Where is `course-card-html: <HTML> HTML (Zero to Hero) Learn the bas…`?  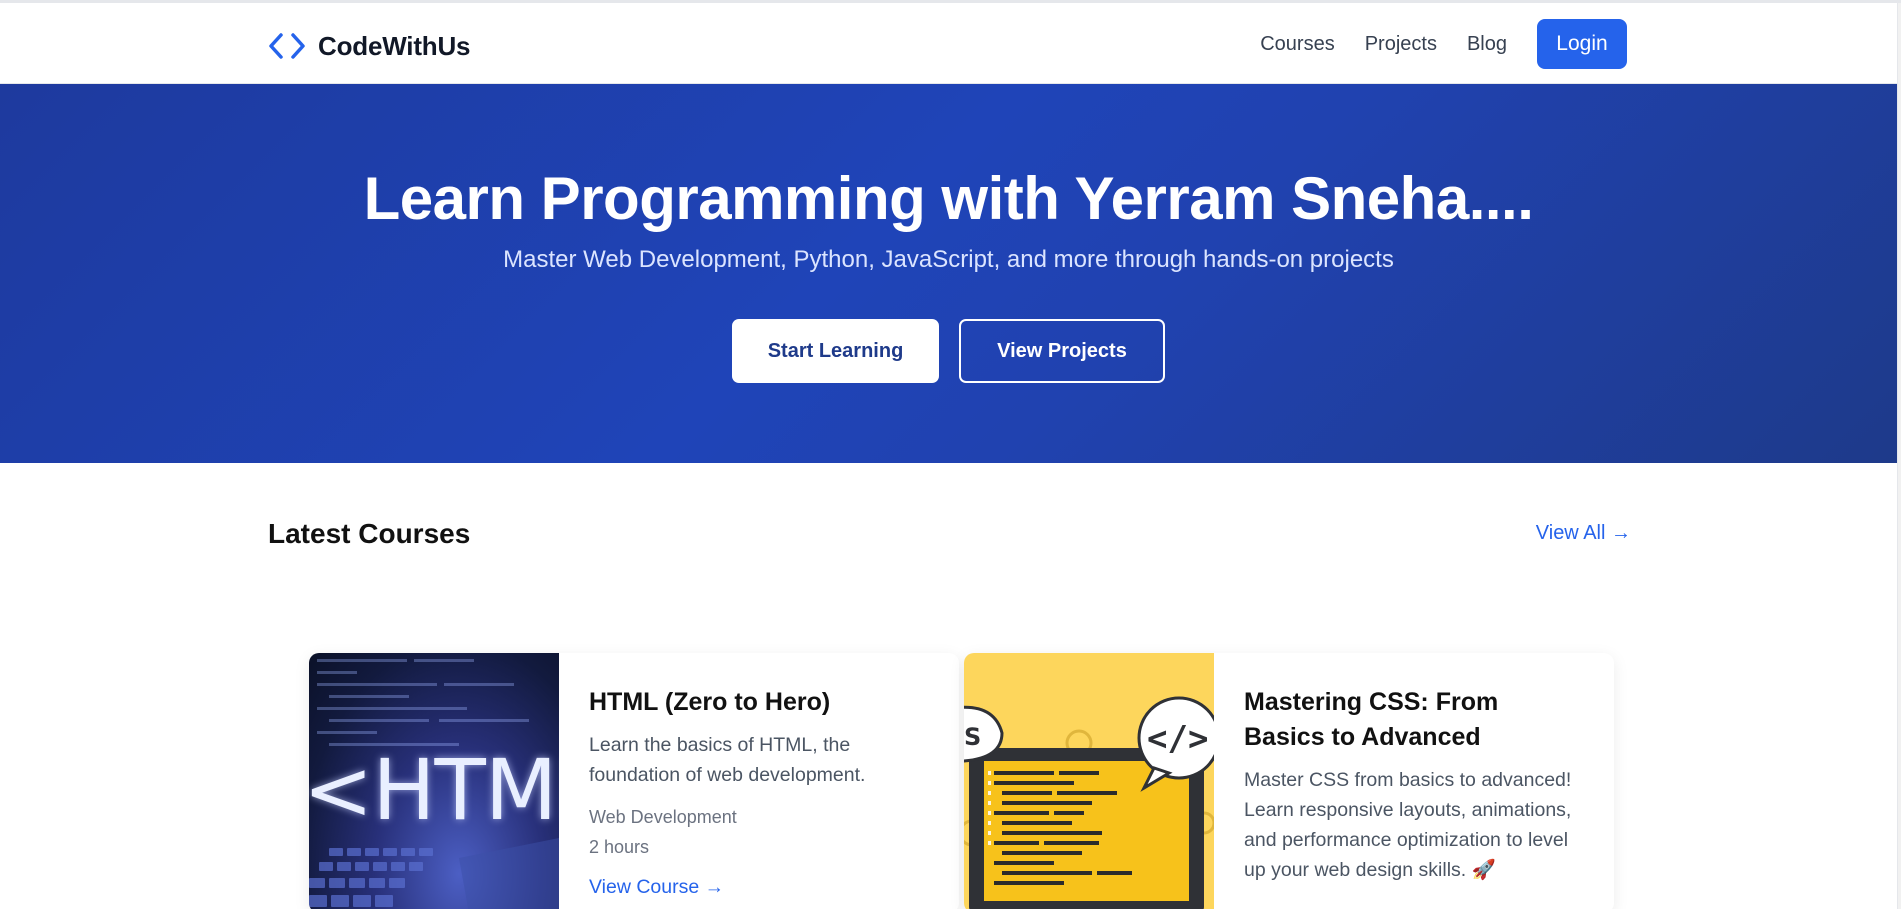
course-card-html: <HTML> HTML (Zero to Hero) Learn the bas… is located at coordinates (634, 781).